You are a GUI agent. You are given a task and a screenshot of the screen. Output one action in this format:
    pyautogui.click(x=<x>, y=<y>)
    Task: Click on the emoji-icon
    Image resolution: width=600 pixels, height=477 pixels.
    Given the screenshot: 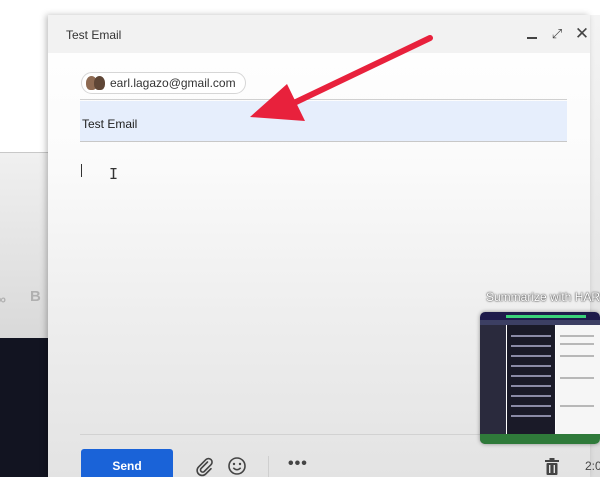 What is the action you would take?
    pyautogui.click(x=237, y=466)
    